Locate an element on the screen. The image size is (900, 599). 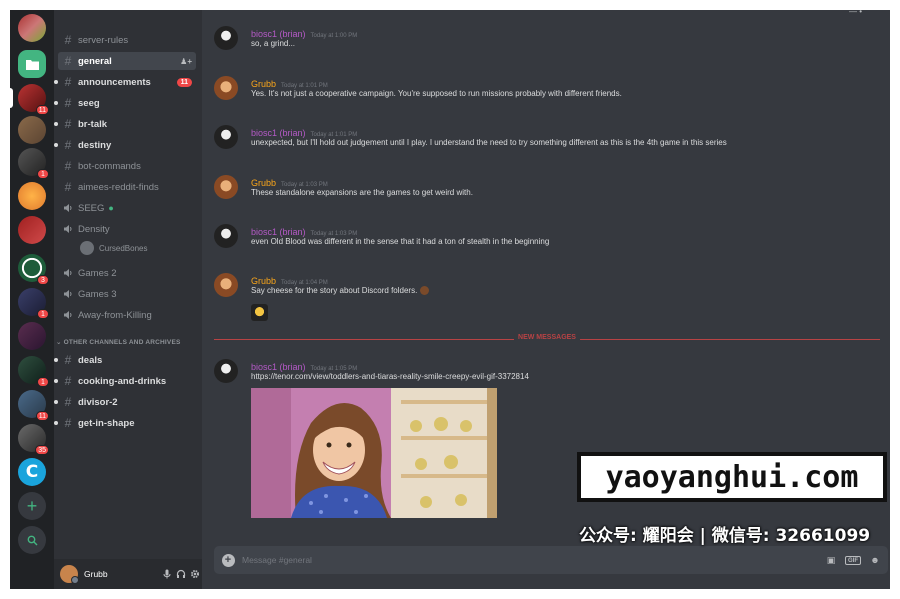
message-input is located at coordinates (532, 560).